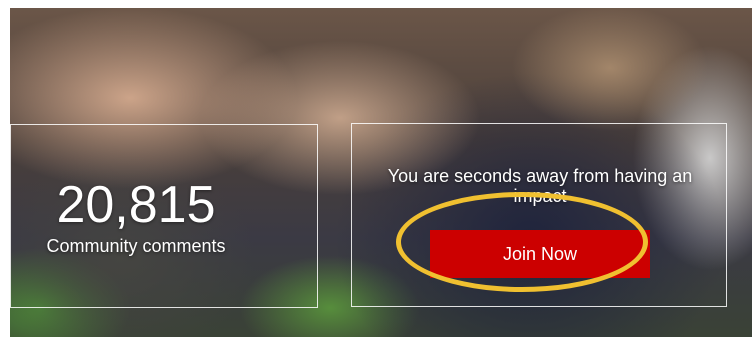 The width and height of the screenshot is (752, 337). I want to click on comment-count: 20,815, so click(136, 205).